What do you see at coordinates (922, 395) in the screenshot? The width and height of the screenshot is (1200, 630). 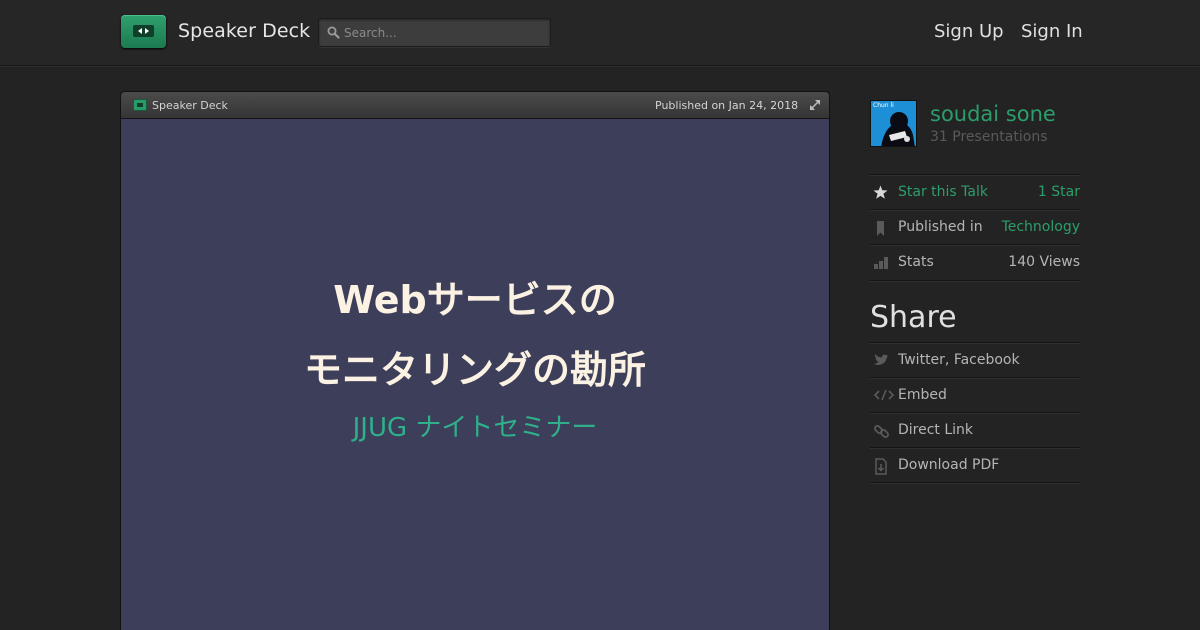 I see `embed-link: Embed` at bounding box center [922, 395].